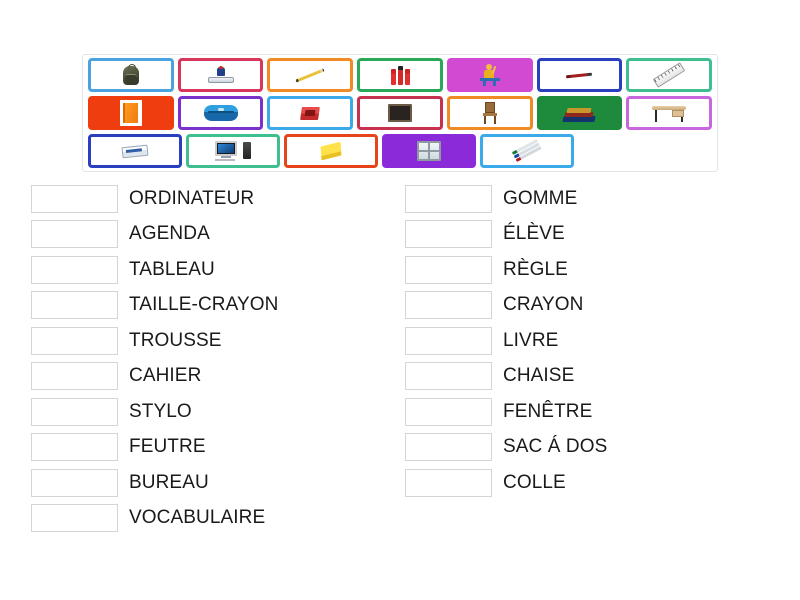  I want to click on yellow-notebook-icon, so click(331, 151).